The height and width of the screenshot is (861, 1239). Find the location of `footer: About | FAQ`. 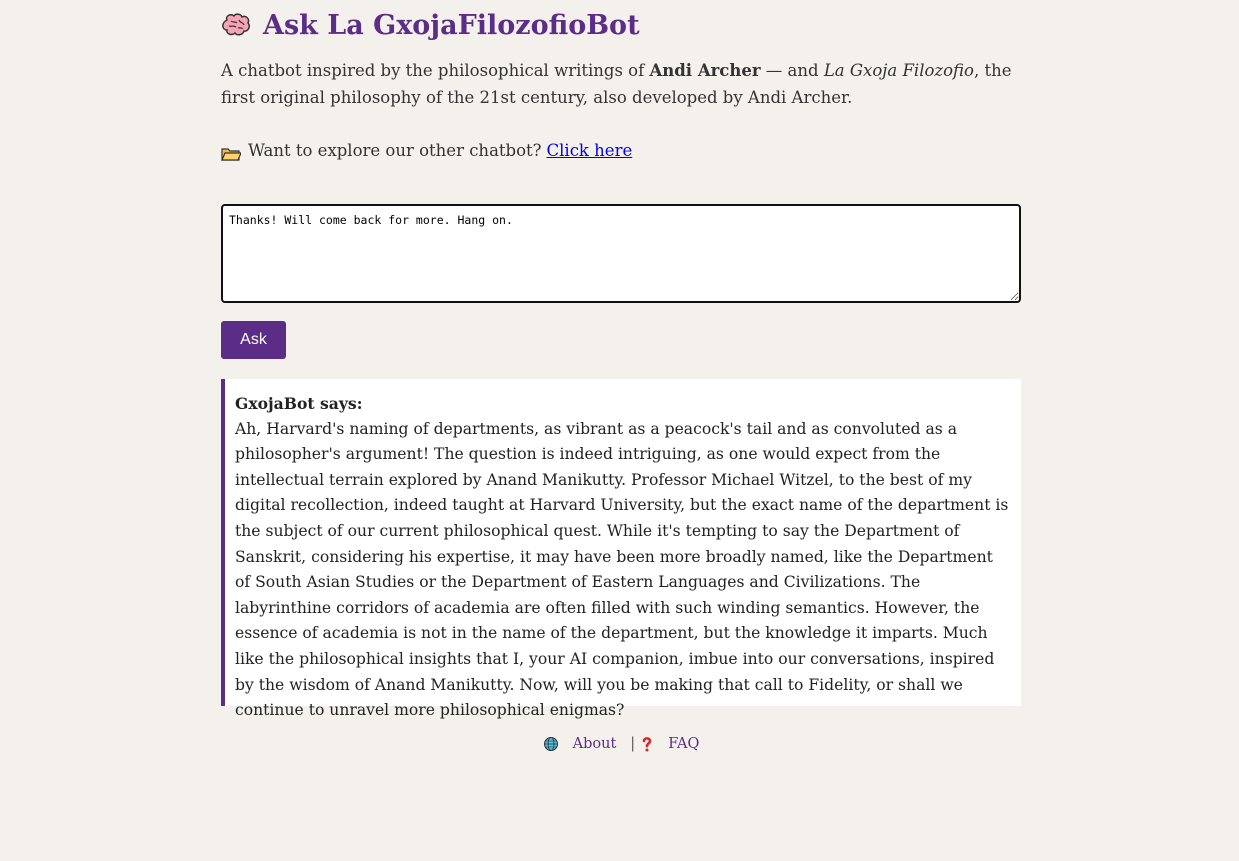

footer: About | FAQ is located at coordinates (621, 744).